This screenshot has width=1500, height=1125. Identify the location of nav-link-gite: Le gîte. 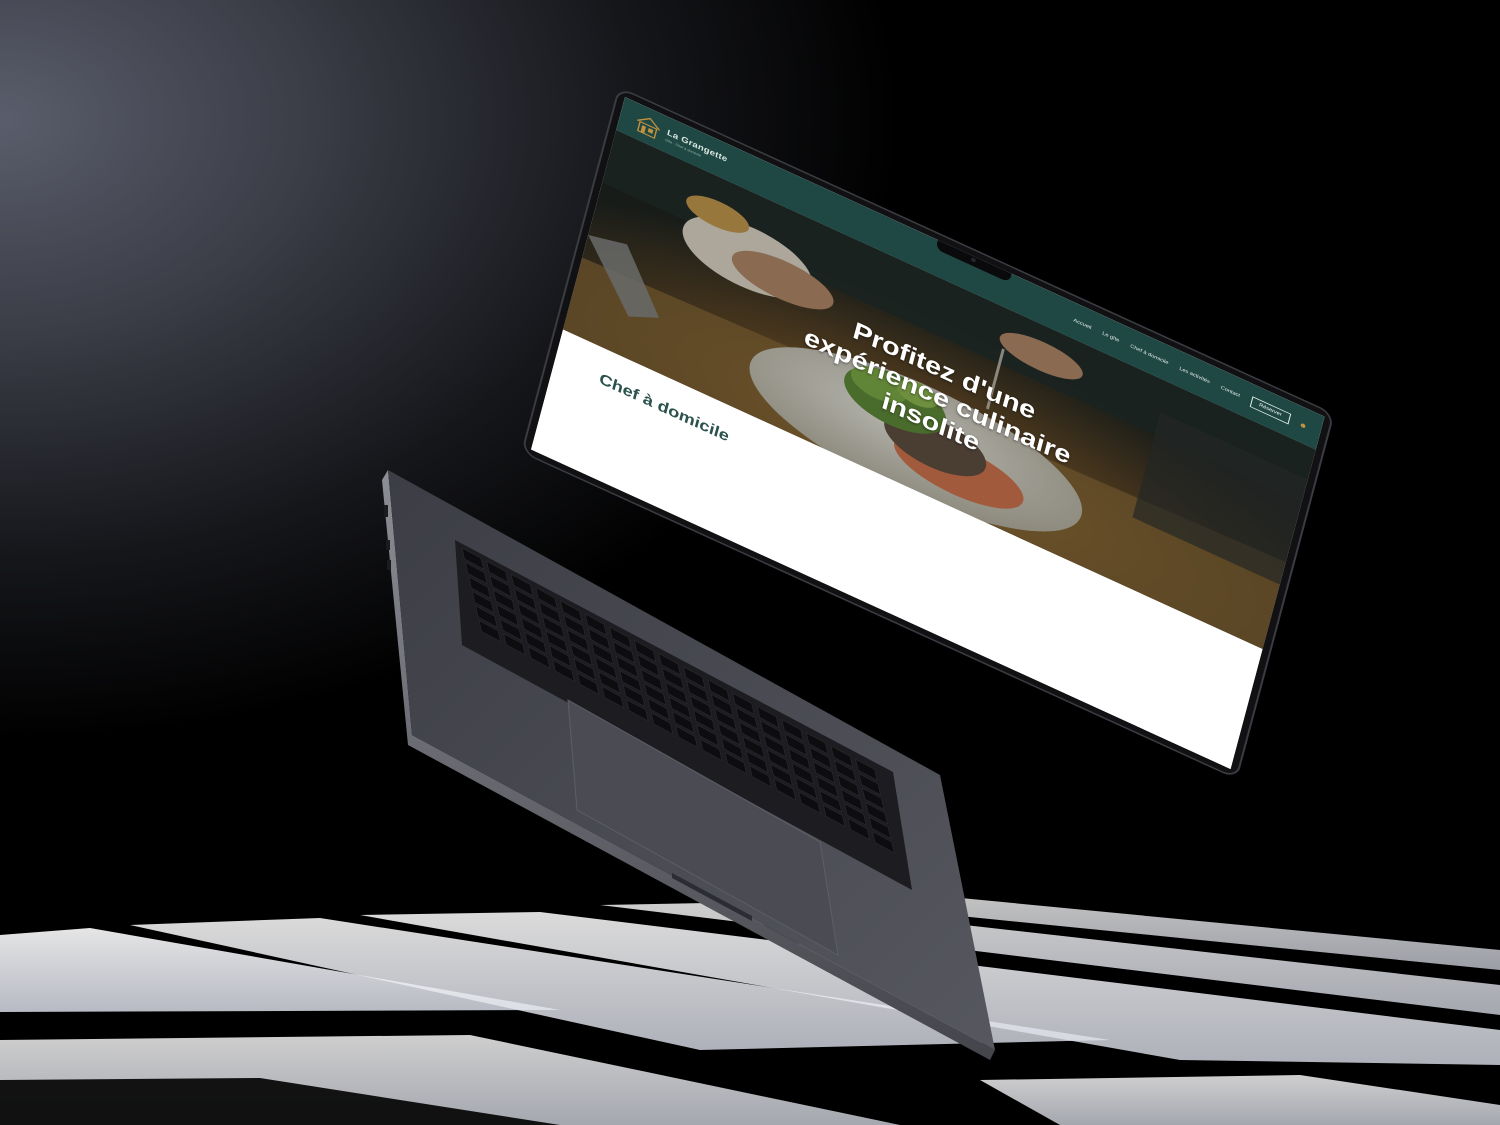
(1111, 337).